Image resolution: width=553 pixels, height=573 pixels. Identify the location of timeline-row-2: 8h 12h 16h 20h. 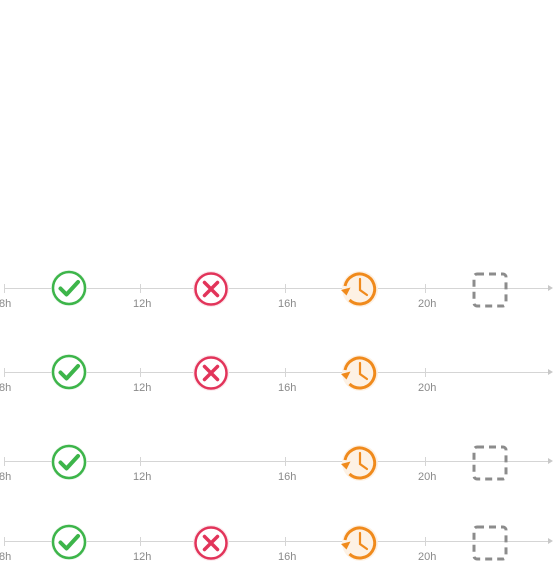
(276, 374).